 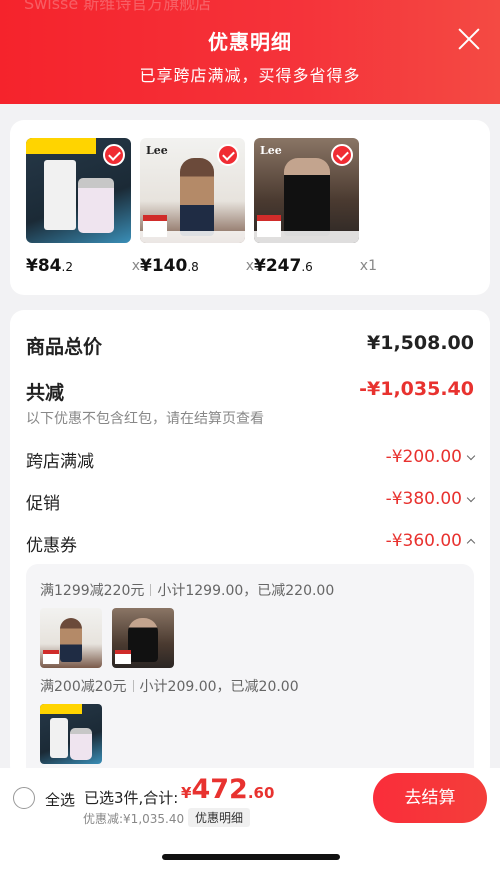 What do you see at coordinates (471, 543) in the screenshot?
I see `chevron-up-icon` at bounding box center [471, 543].